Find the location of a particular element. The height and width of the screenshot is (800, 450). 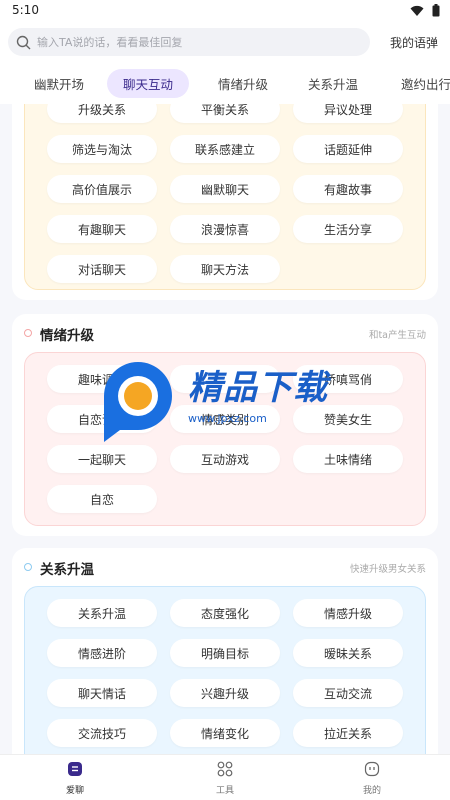

chip is located at coordinates (225, 379).